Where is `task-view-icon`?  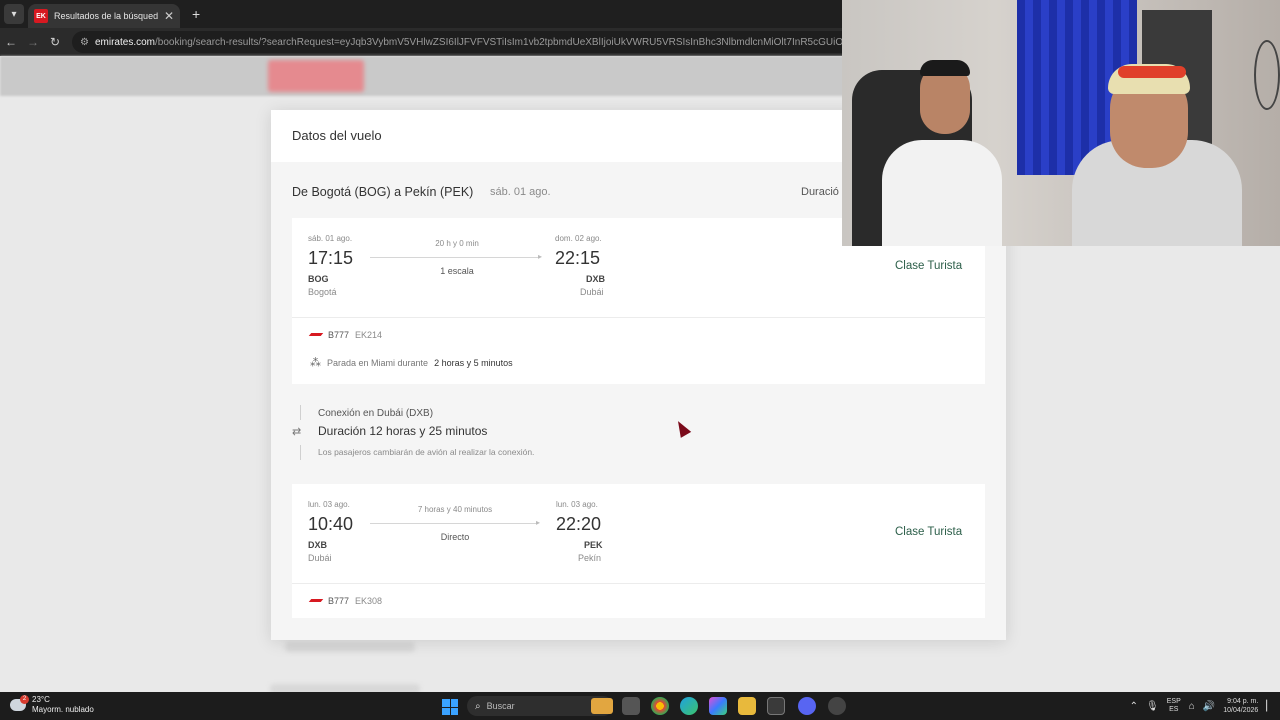
task-view-icon is located at coordinates (631, 706).